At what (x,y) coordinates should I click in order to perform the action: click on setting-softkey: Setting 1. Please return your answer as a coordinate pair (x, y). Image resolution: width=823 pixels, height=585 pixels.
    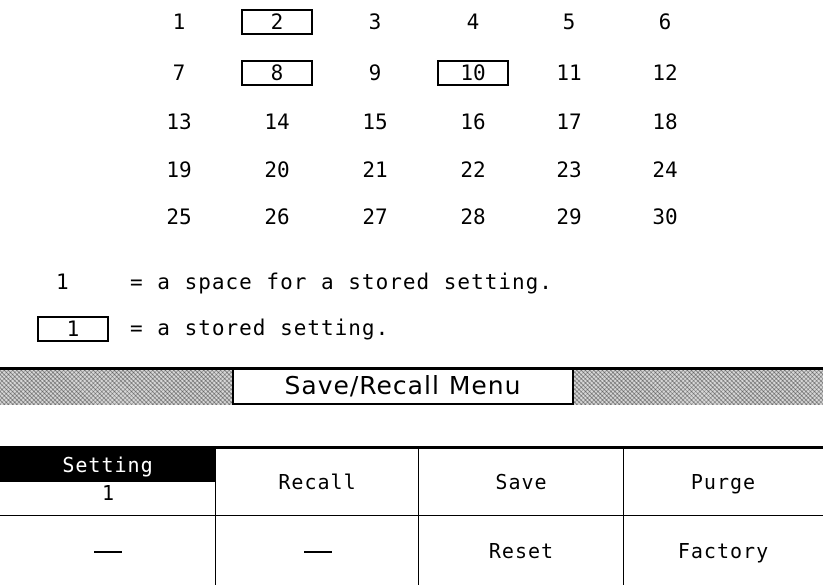
    Looking at the image, I should click on (108, 482).